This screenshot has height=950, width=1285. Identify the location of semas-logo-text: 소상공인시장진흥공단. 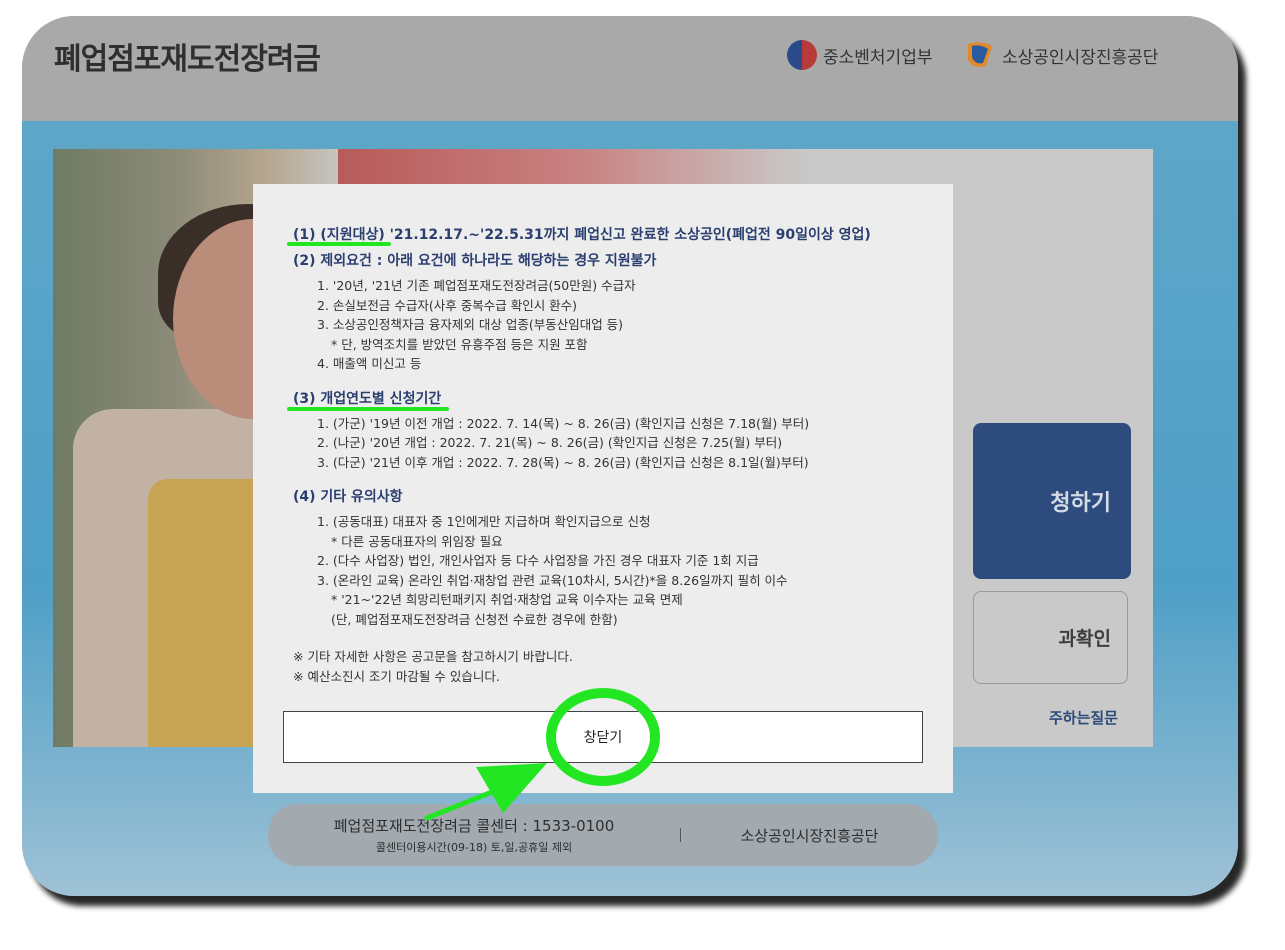
(1080, 57).